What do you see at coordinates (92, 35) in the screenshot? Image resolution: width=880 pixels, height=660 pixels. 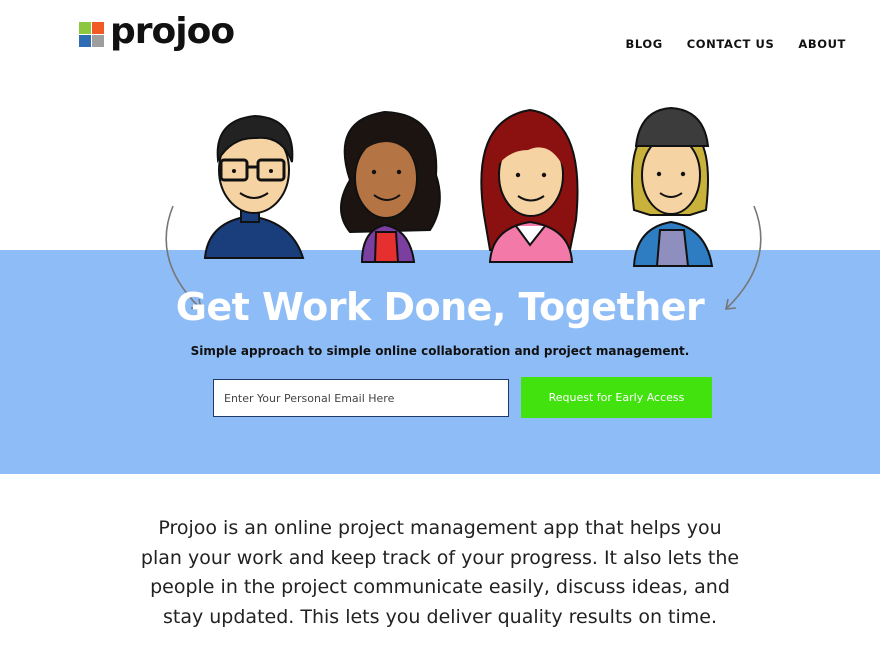 I see `logo-mark-icon` at bounding box center [92, 35].